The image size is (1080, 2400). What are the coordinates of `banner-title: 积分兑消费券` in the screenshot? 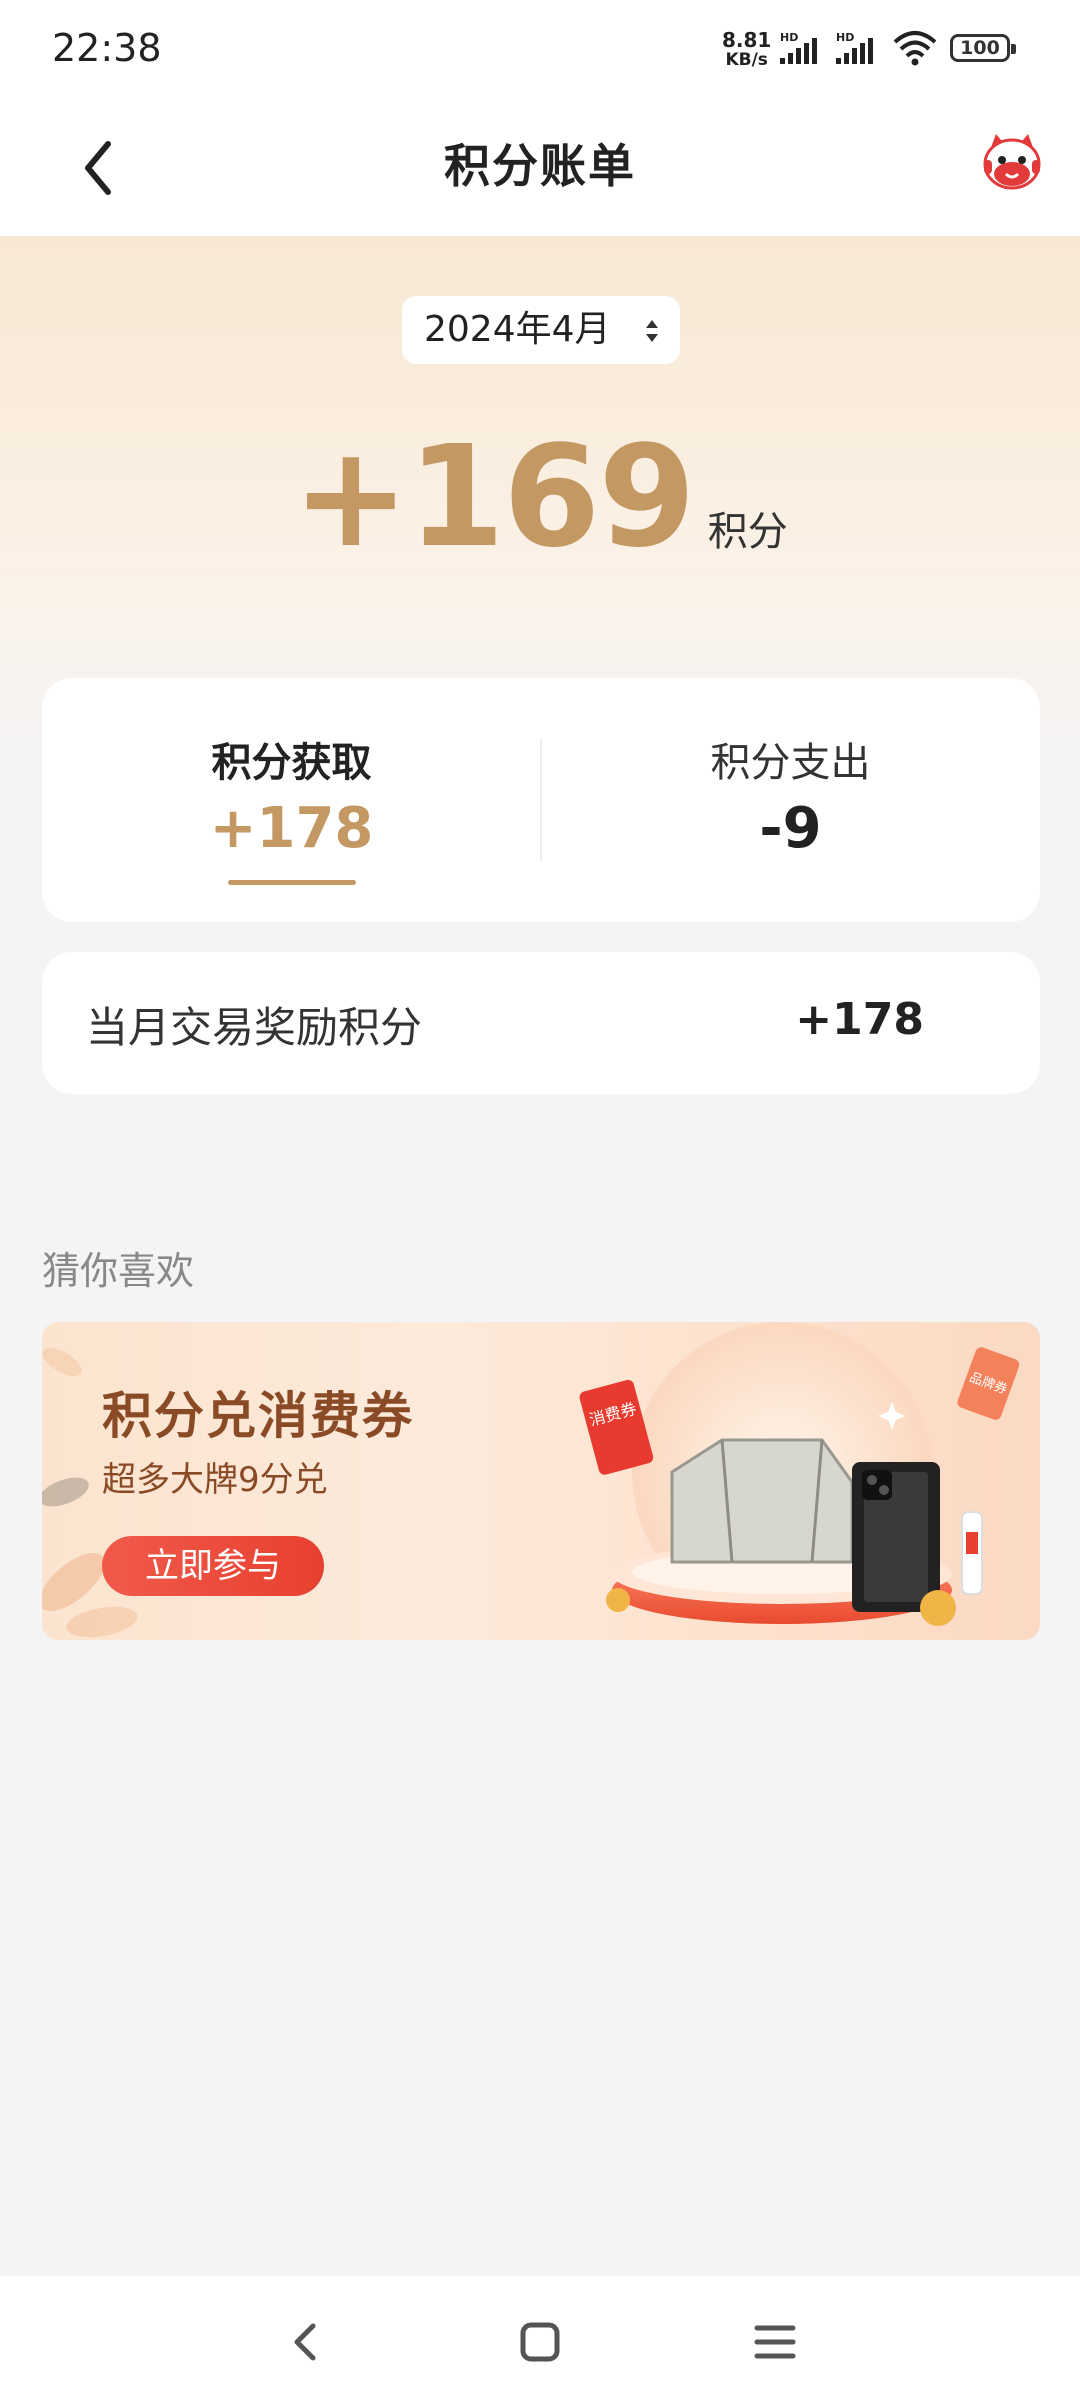 It's located at (258, 1415).